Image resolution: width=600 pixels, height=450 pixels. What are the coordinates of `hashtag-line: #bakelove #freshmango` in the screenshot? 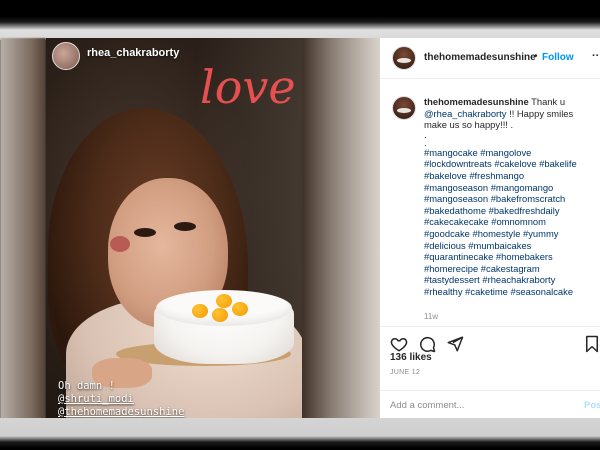 It's located at (510, 176).